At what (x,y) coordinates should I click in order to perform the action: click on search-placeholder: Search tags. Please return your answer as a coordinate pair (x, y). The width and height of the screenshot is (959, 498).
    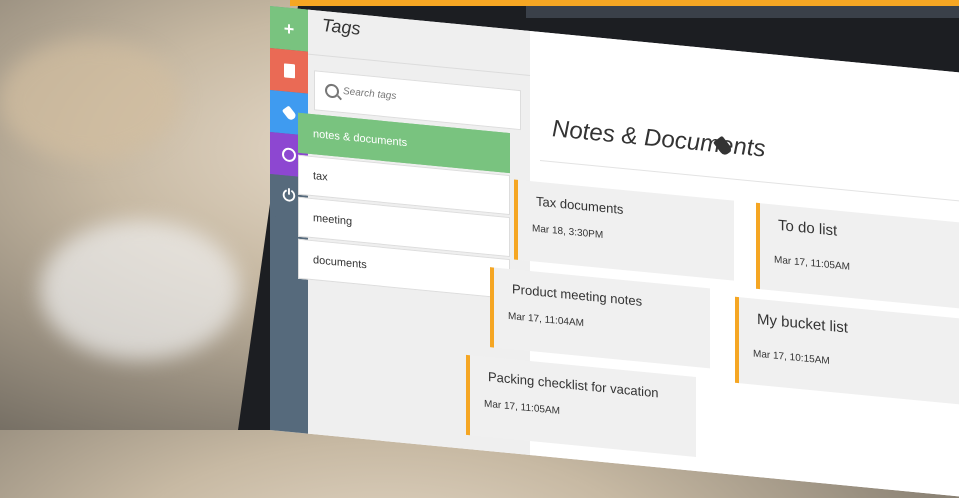
    Looking at the image, I should click on (370, 94).